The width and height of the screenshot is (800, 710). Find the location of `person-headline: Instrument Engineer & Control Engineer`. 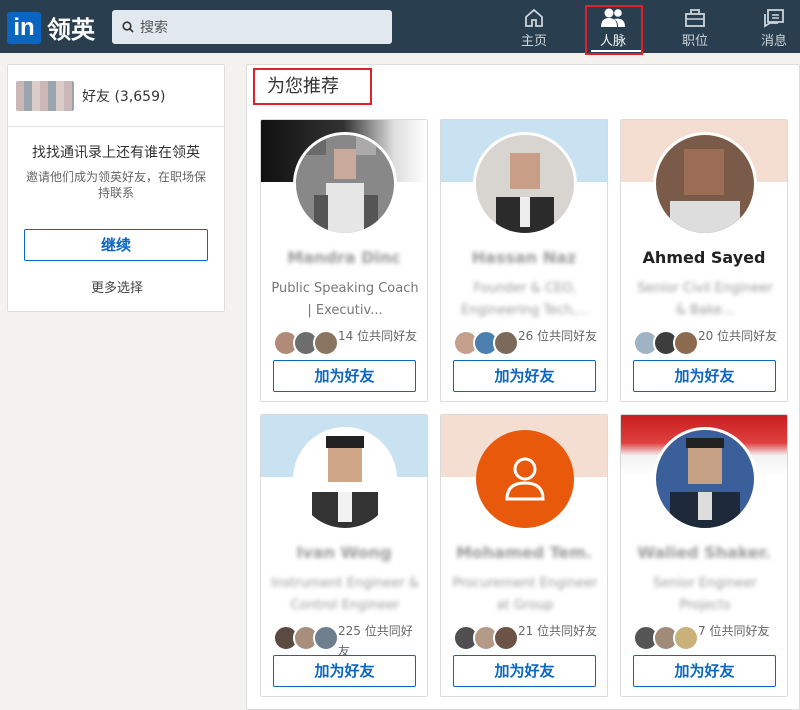

person-headline: Instrument Engineer & Control Engineer is located at coordinates (345, 594).